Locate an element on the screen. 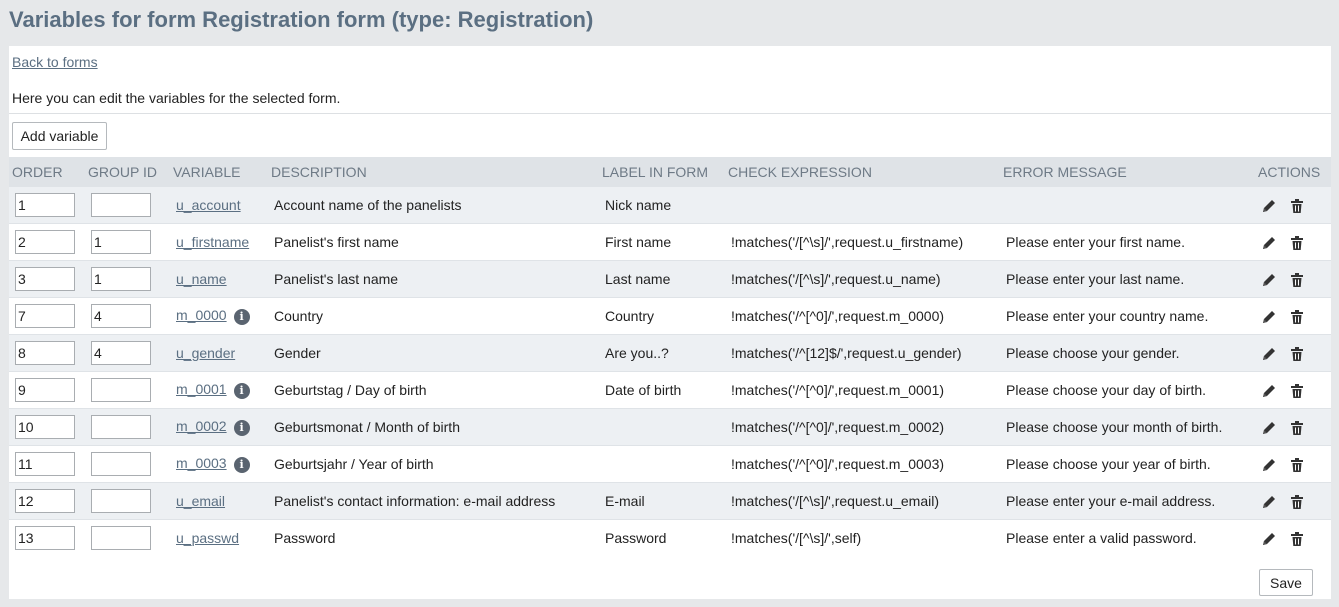 The image size is (1339, 607). error-message-cell: Please enter your first name. is located at coordinates (1127, 242).